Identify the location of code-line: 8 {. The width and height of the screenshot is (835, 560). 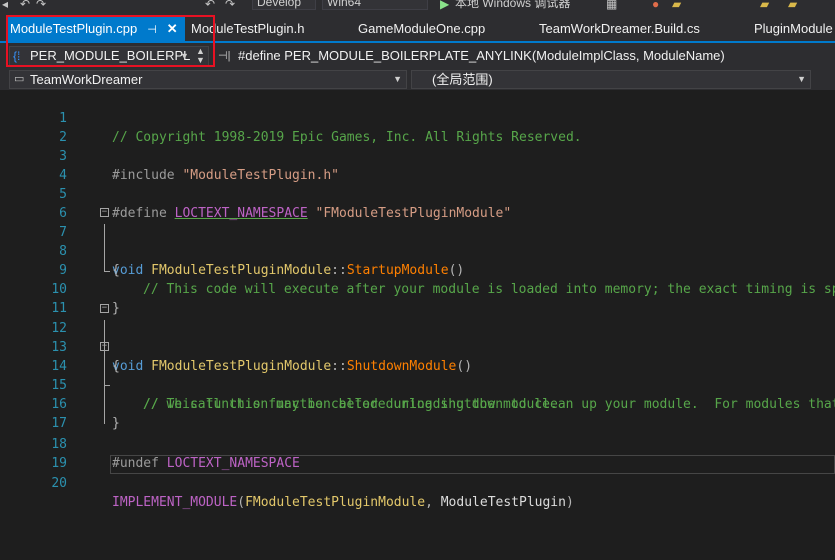
(417, 250).